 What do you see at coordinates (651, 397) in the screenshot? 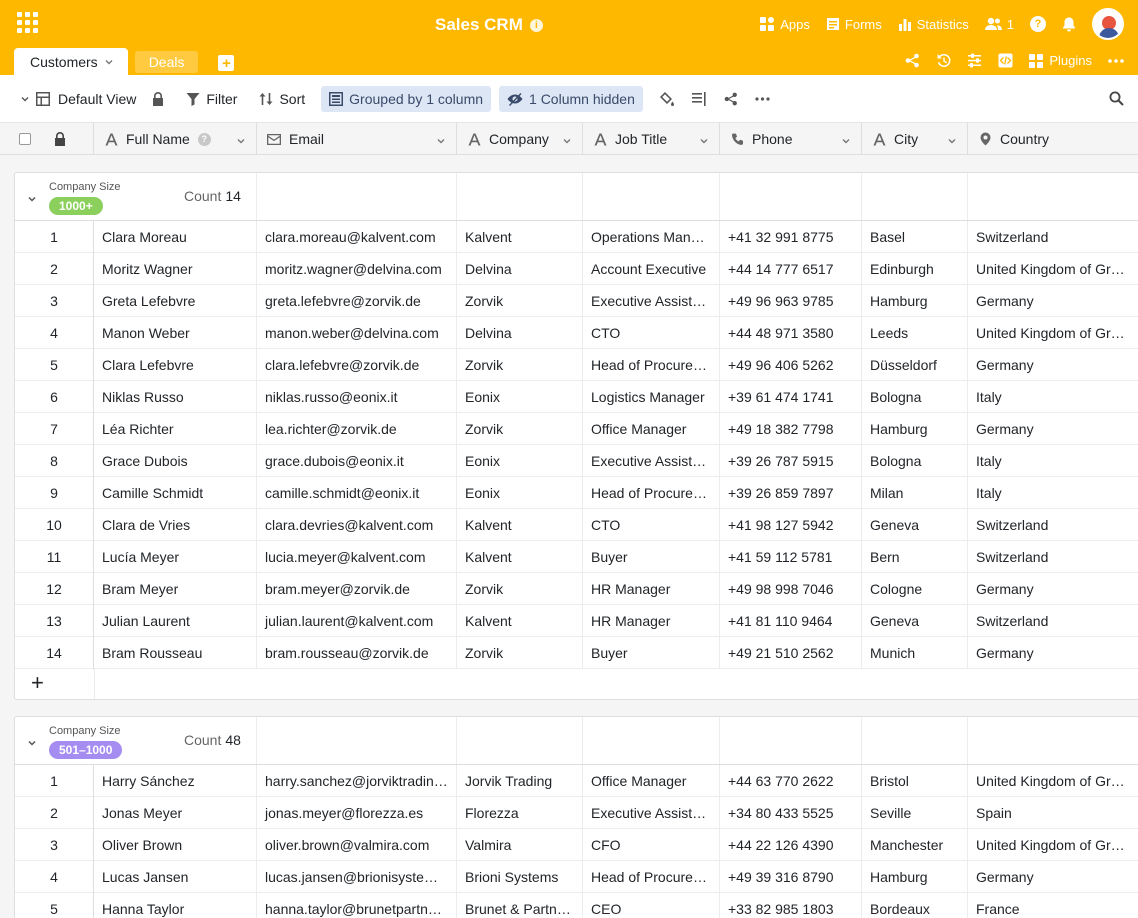
I see `job-title-cell: Logistics Manager` at bounding box center [651, 397].